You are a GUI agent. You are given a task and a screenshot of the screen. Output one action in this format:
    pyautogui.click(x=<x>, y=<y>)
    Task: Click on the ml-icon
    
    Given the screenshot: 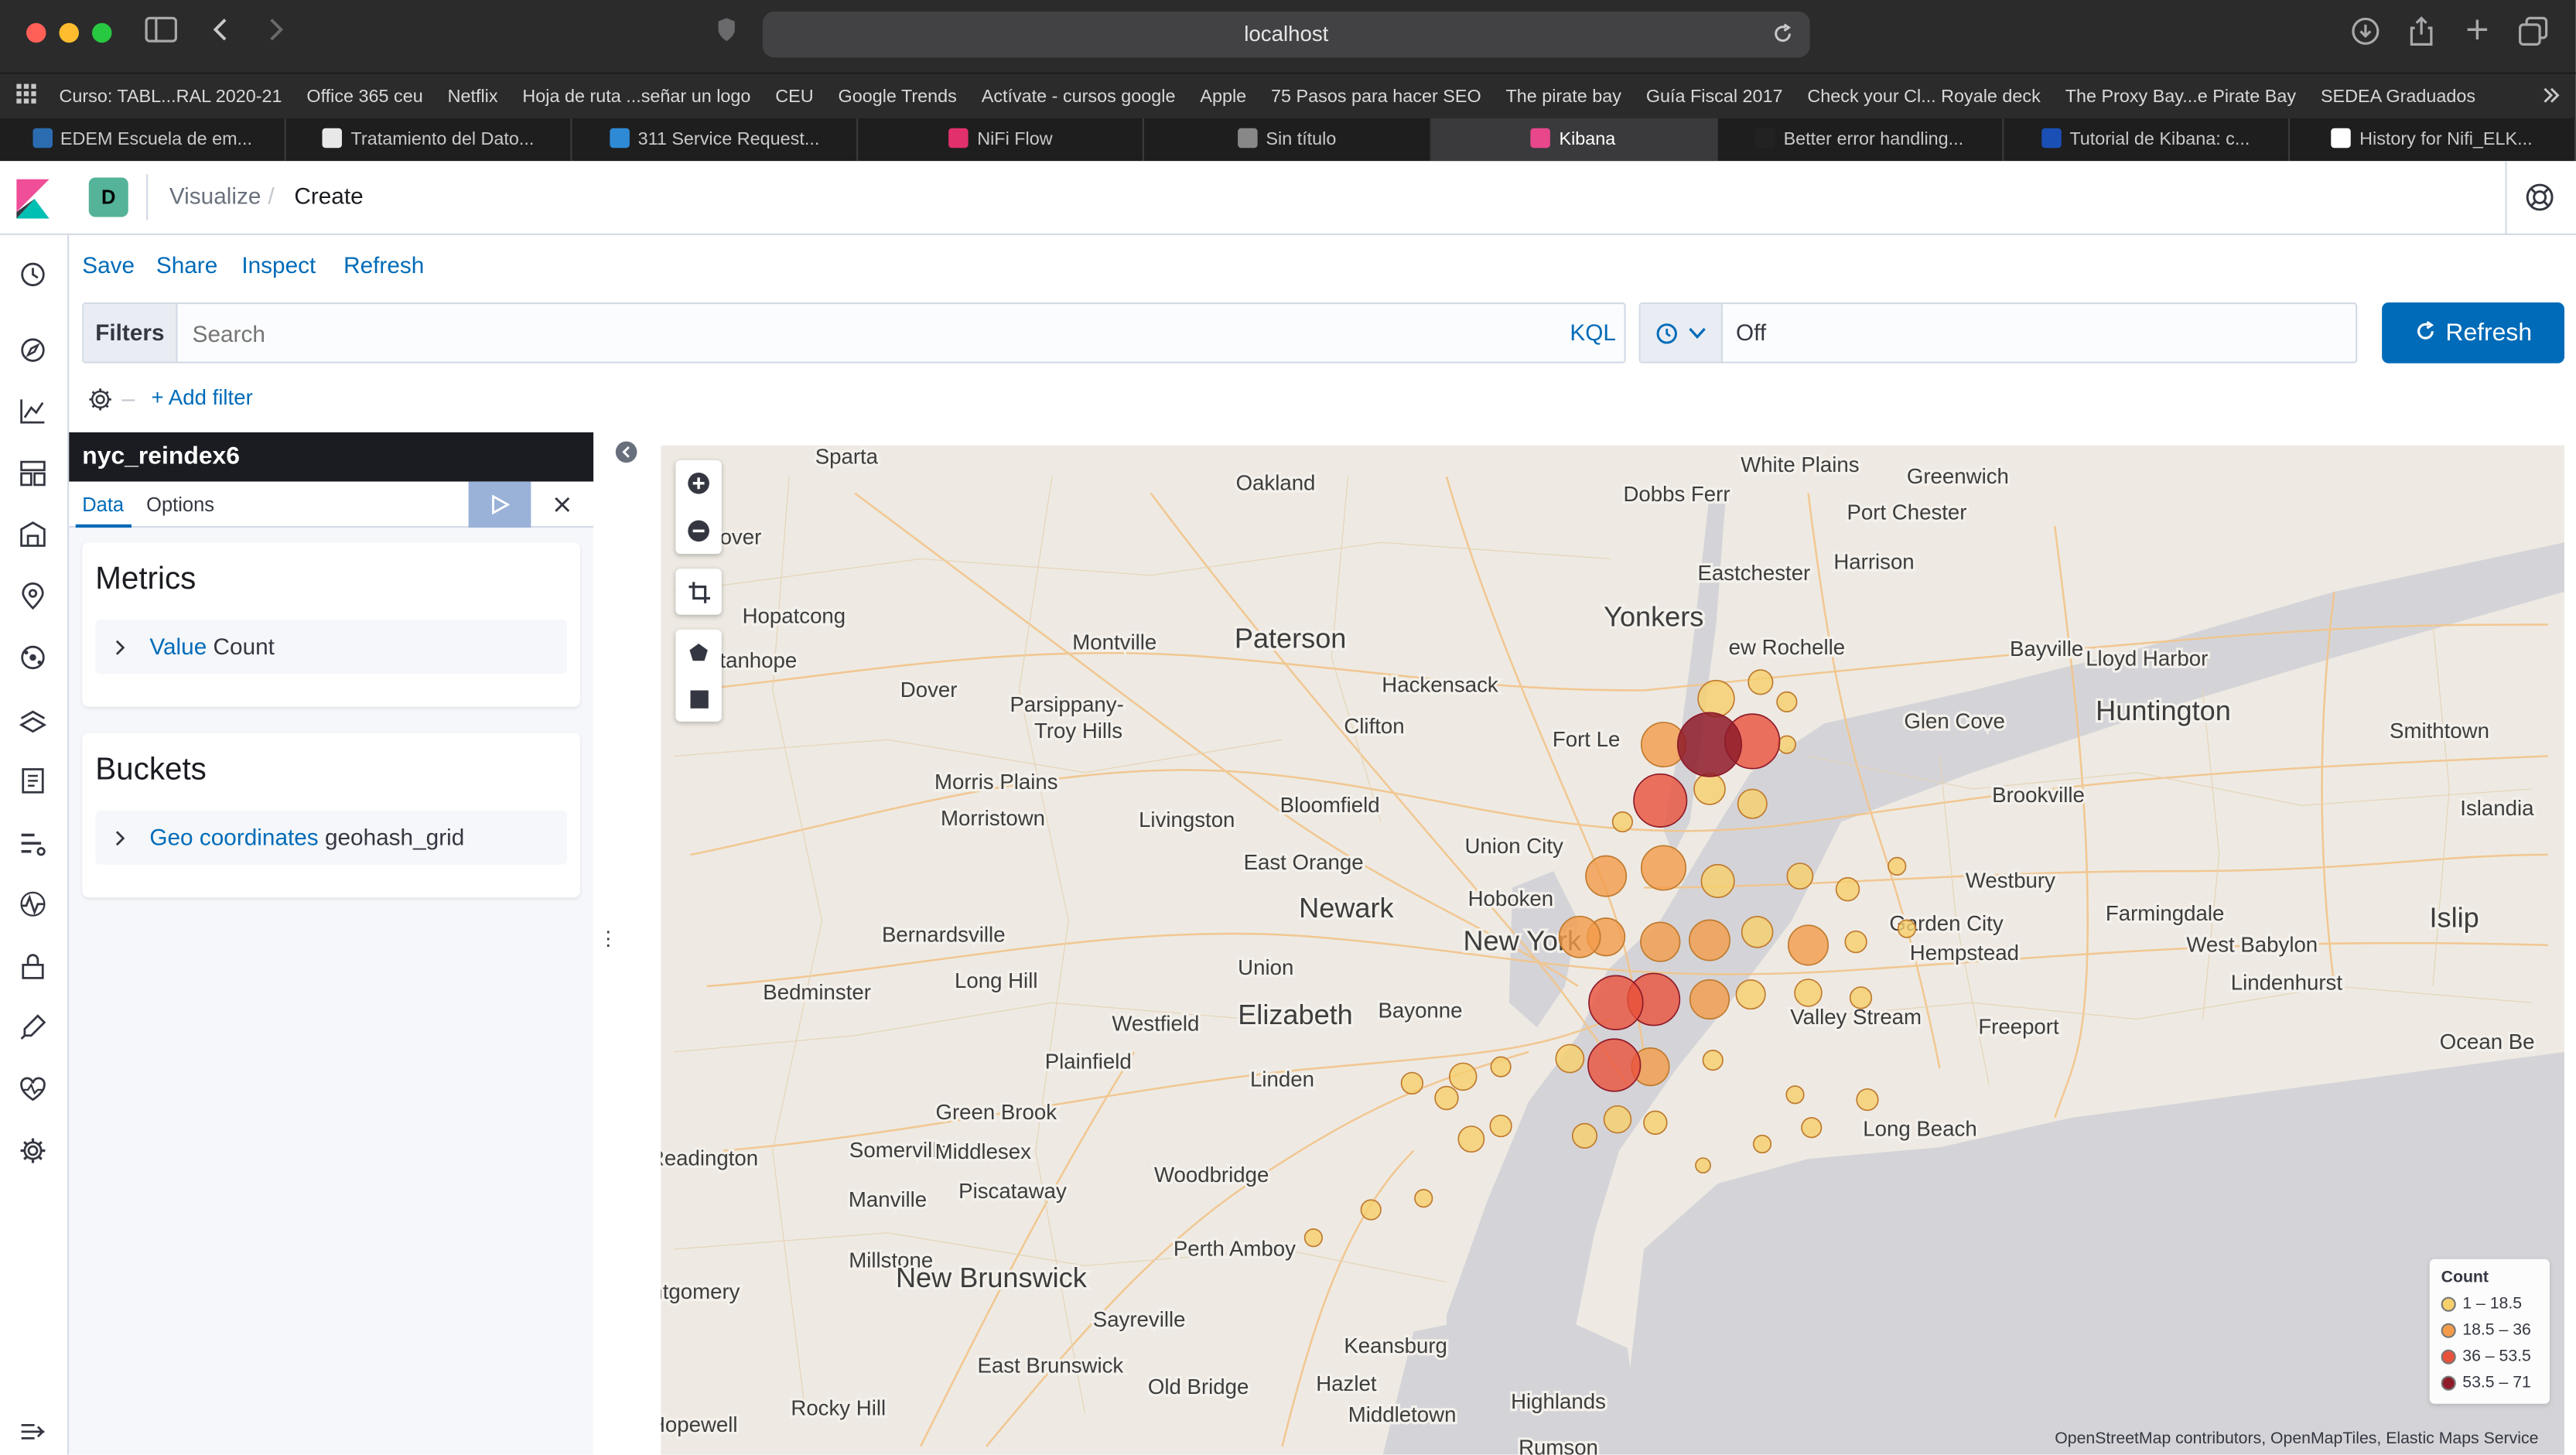 What is the action you would take?
    pyautogui.click(x=32, y=657)
    